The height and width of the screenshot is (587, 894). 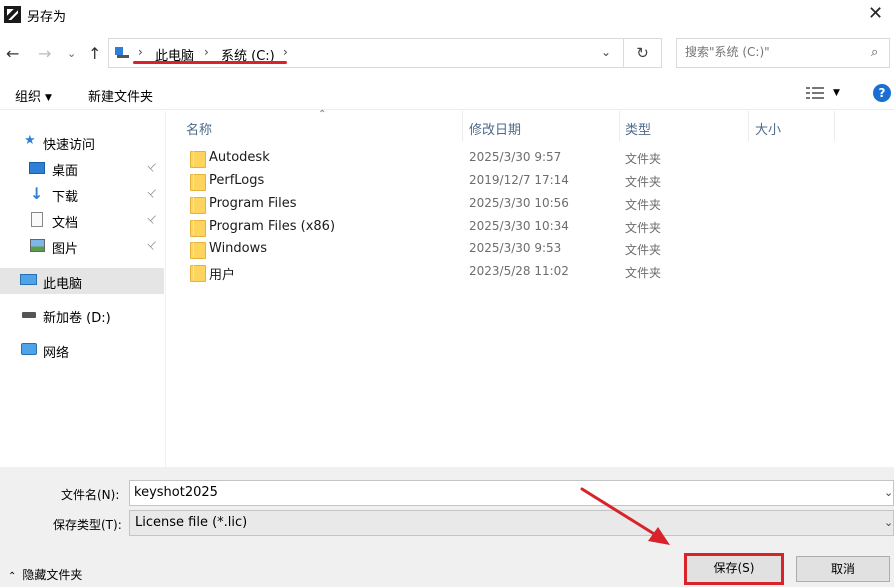 What do you see at coordinates (815, 93) in the screenshot?
I see `view-options-icon` at bounding box center [815, 93].